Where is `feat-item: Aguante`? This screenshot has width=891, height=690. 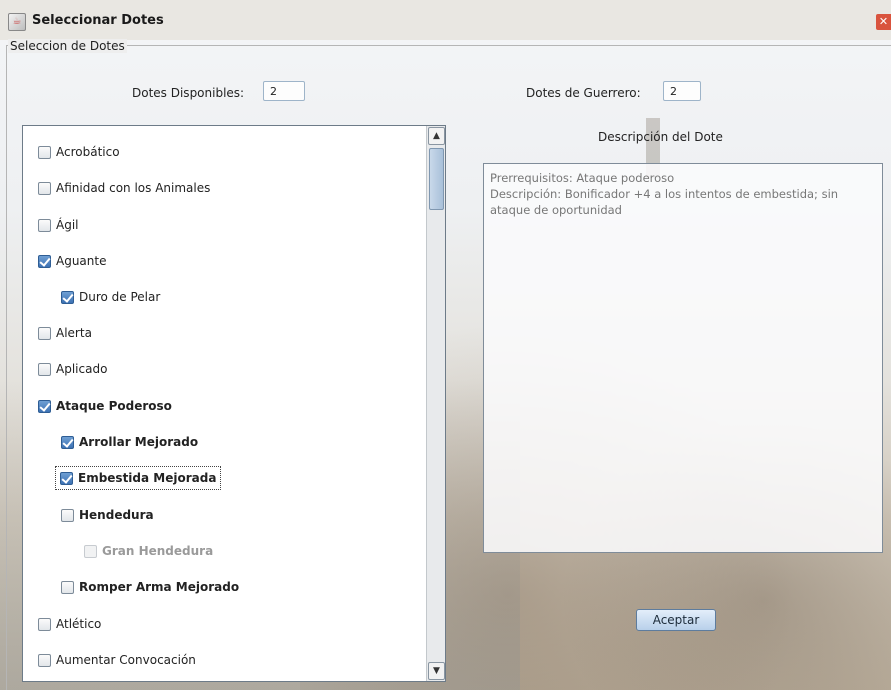 feat-item: Aguante is located at coordinates (72, 261).